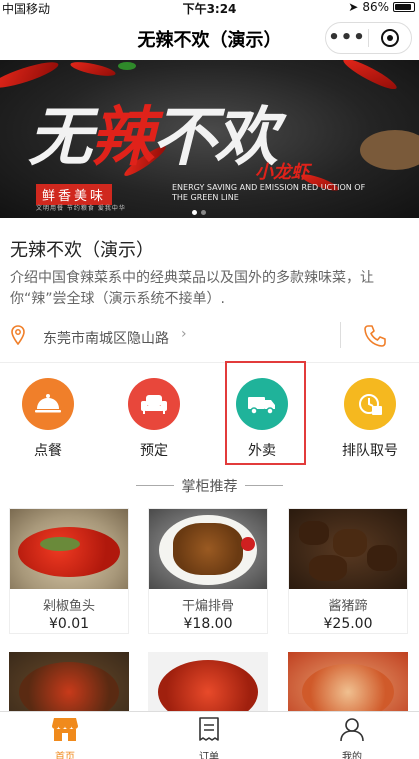  What do you see at coordinates (48, 404) in the screenshot?
I see `cloche-icon` at bounding box center [48, 404].